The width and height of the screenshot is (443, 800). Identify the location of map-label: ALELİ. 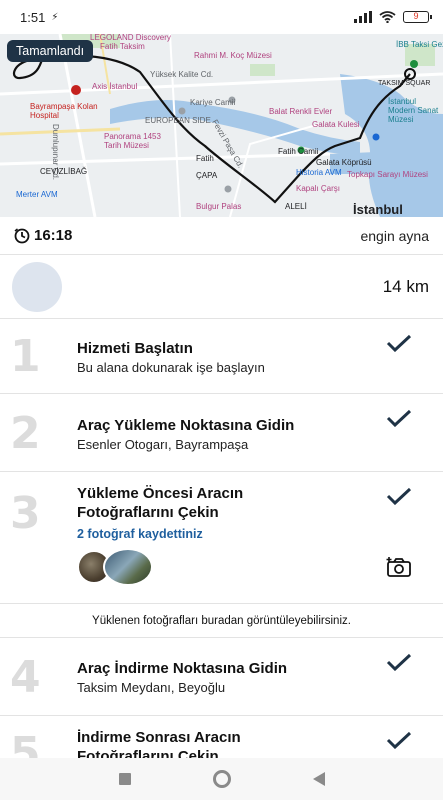
(296, 206).